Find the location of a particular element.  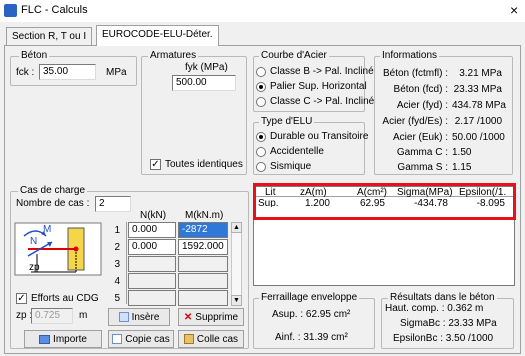

cas-charge-legend: Cas de charge is located at coordinates (53, 190).